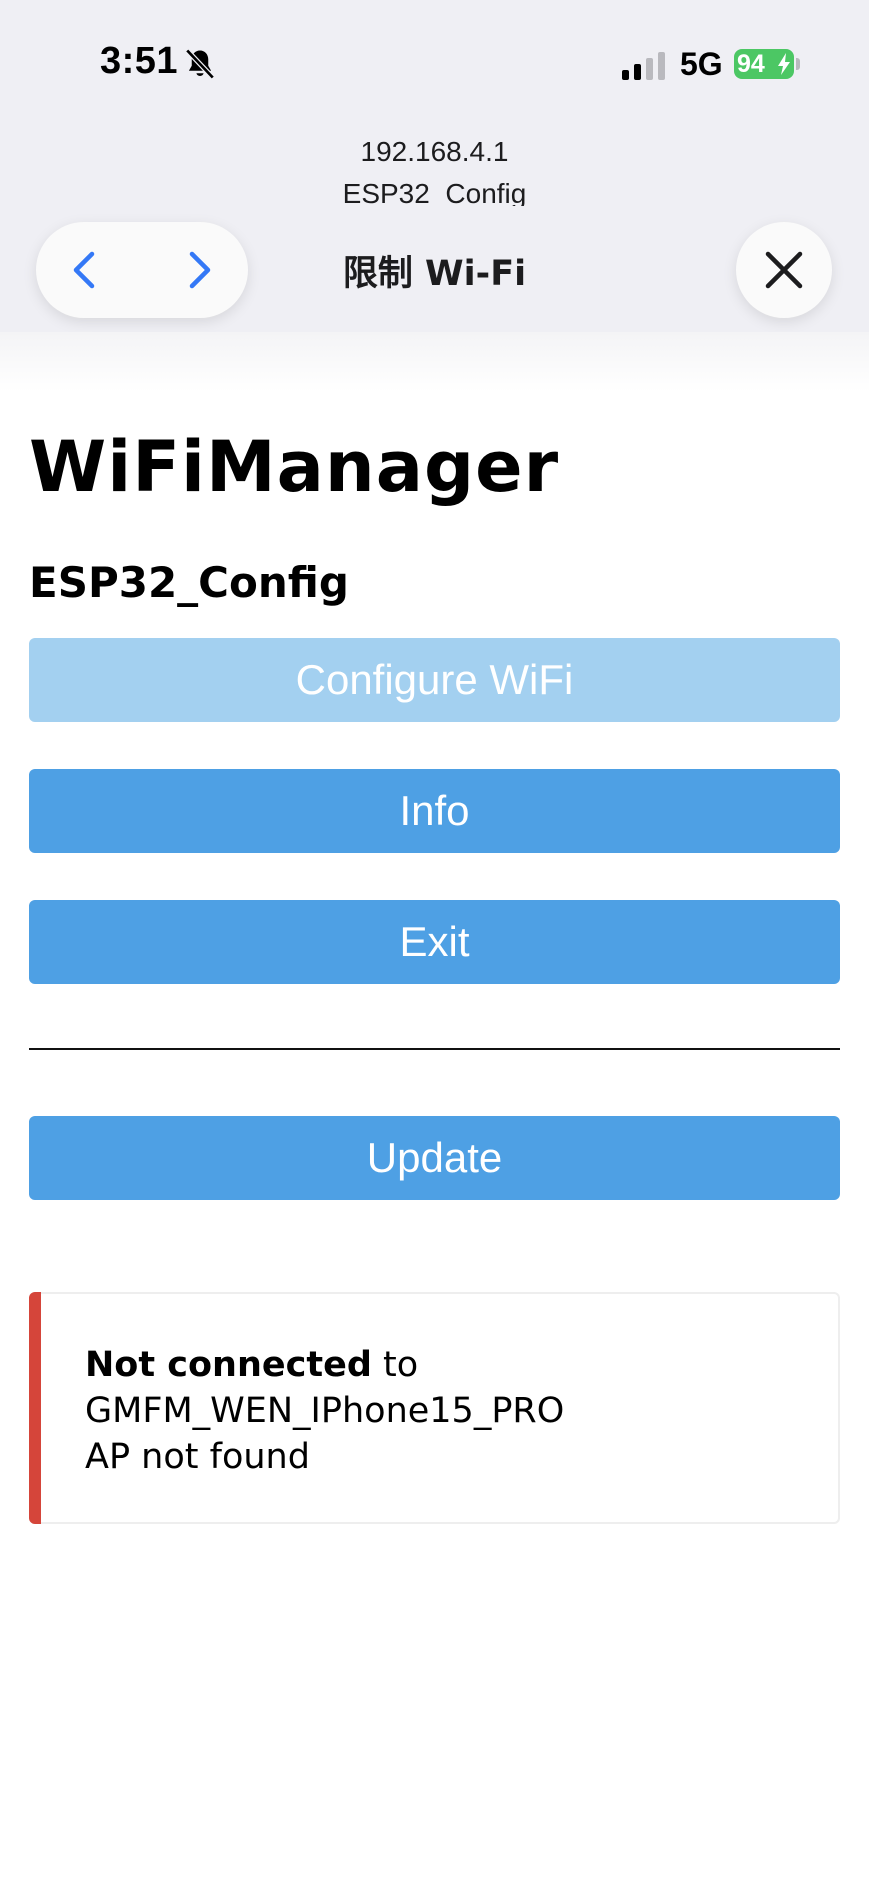 The width and height of the screenshot is (869, 1884). I want to click on toolbar-shadow, so click(434, 362).